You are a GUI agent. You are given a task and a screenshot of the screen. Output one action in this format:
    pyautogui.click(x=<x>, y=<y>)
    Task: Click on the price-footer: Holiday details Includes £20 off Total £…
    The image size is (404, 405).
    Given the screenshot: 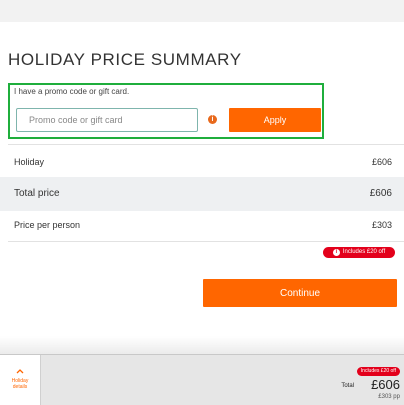 What is the action you would take?
    pyautogui.click(x=202, y=379)
    